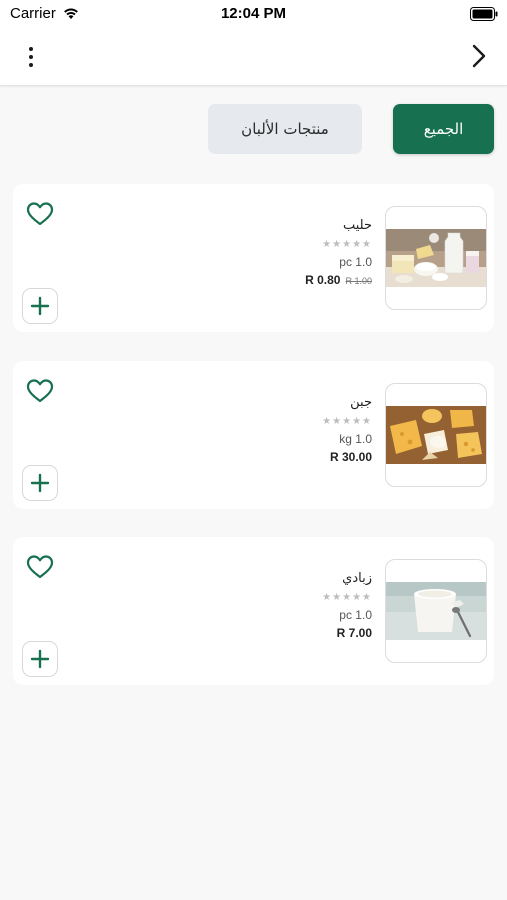 This screenshot has height=900, width=507. Describe the element at coordinates (292, 634) in the screenshot. I see `price-row: R 7.00` at that location.